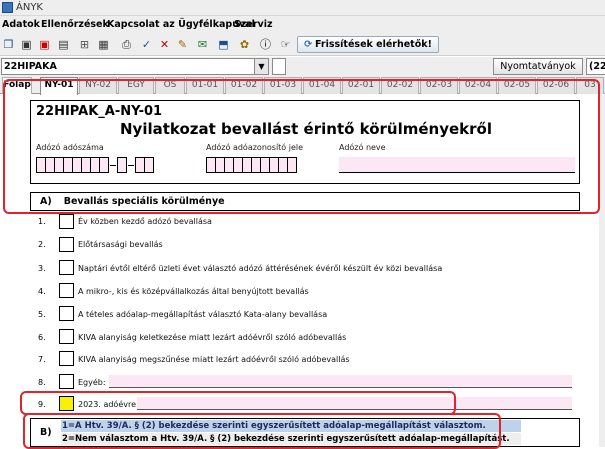 The width and height of the screenshot is (605, 449). Describe the element at coordinates (26, 44) in the screenshot. I see `save-icon: ▣` at that location.